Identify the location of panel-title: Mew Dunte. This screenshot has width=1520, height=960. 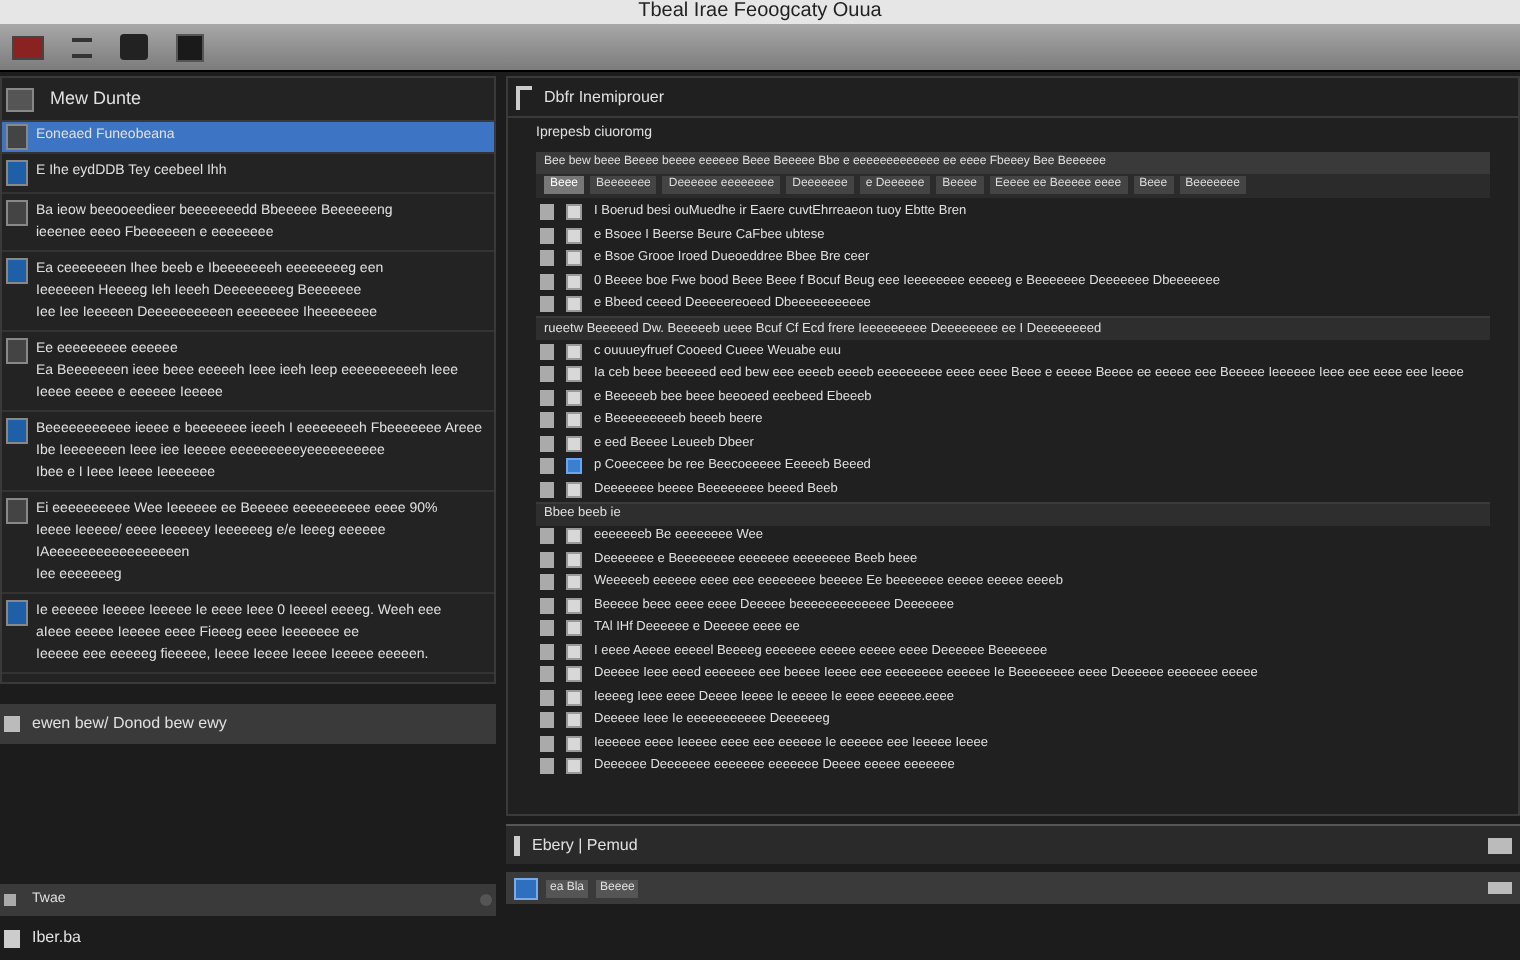
(96, 98).